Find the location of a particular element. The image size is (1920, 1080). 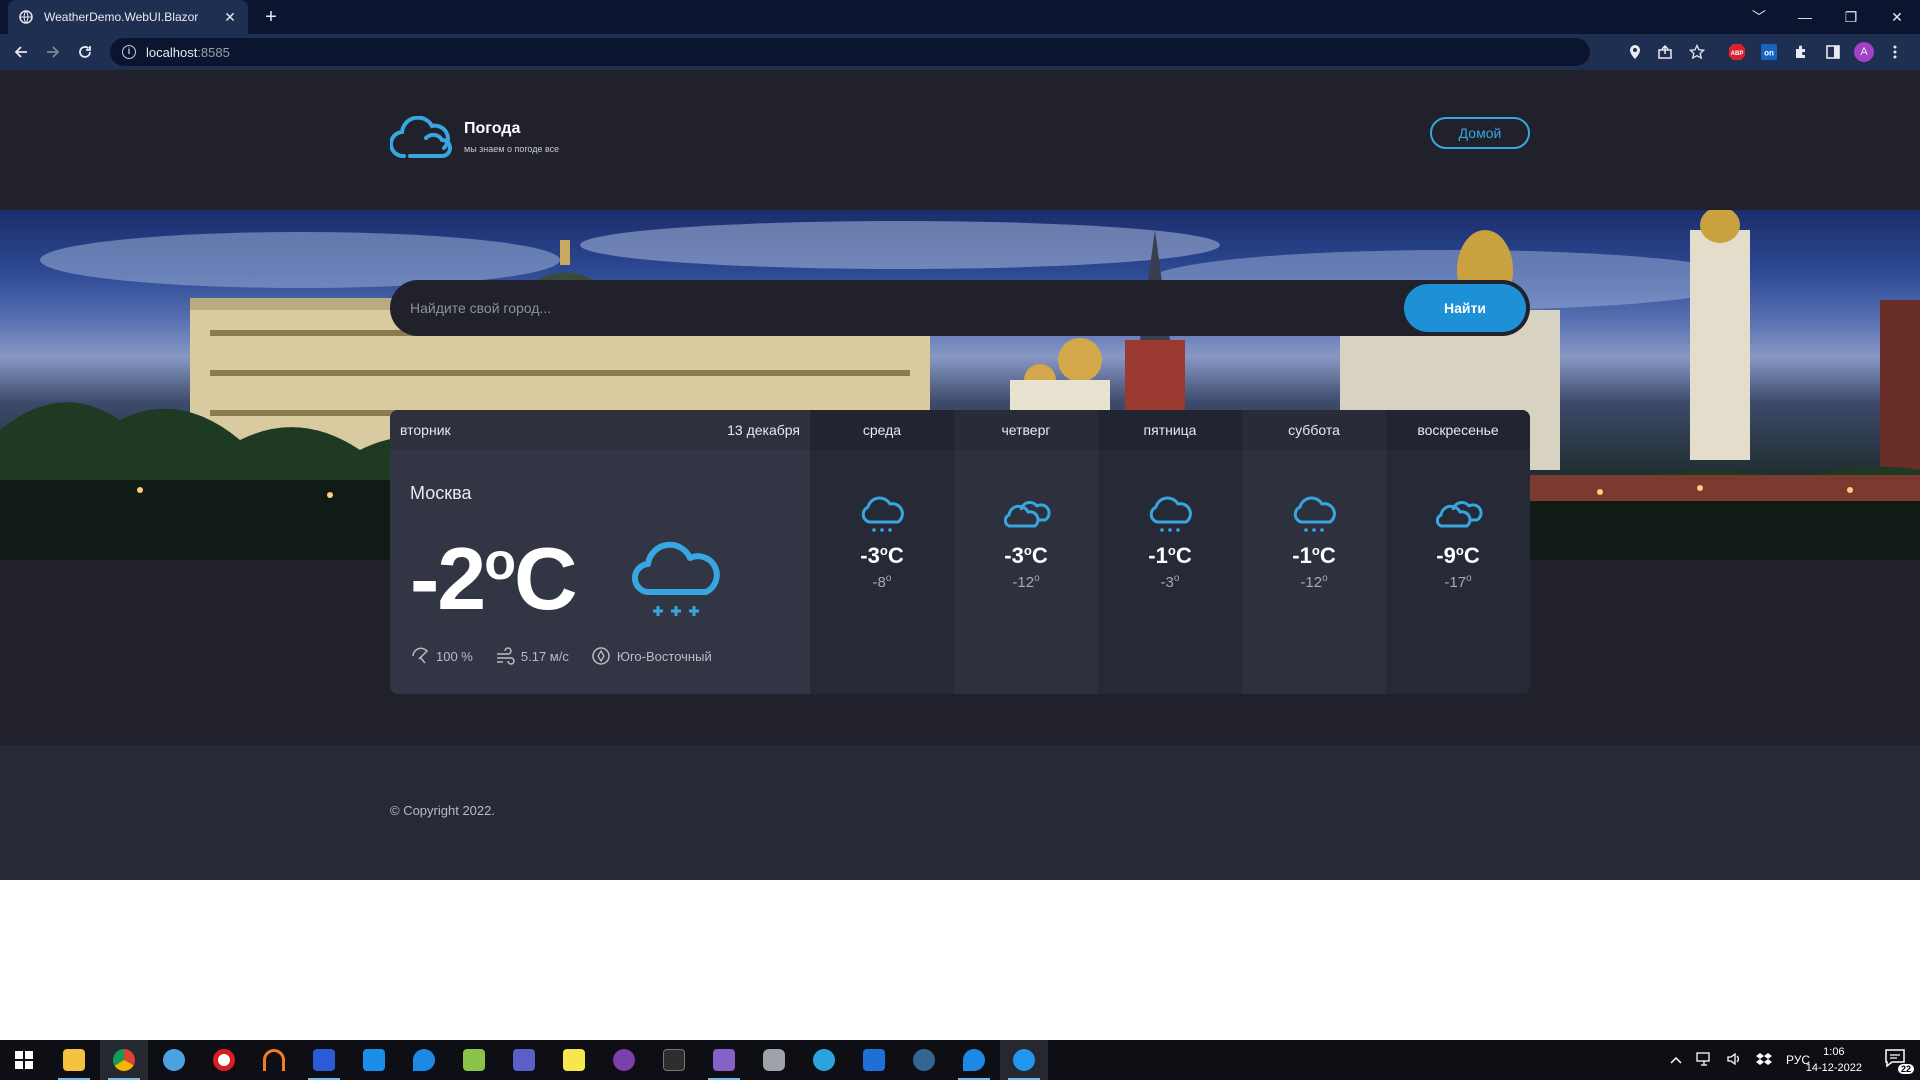

site-info-icon: i is located at coordinates (129, 52).